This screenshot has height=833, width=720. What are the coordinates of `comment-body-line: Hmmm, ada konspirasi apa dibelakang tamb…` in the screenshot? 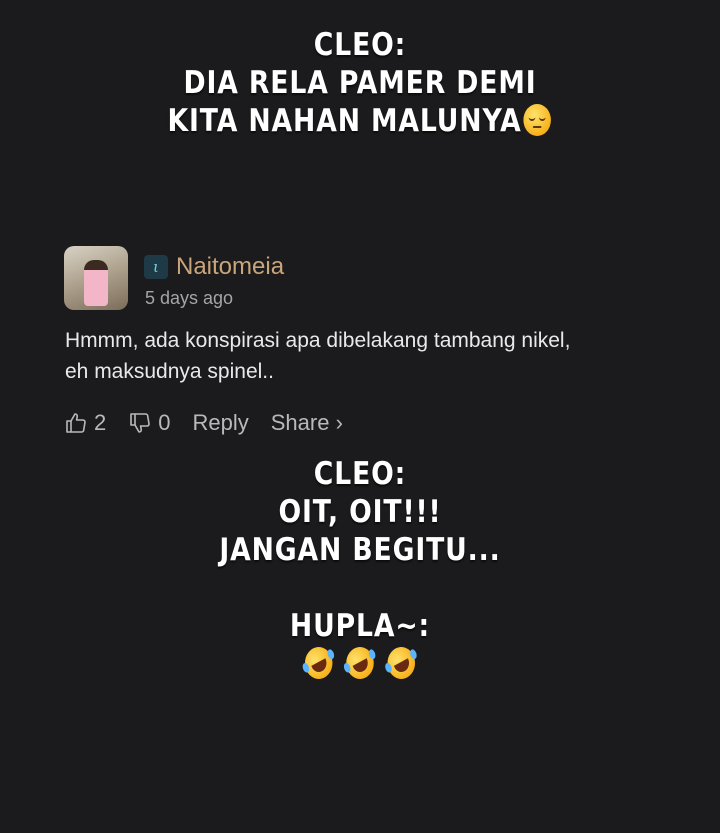 It's located at (318, 340).